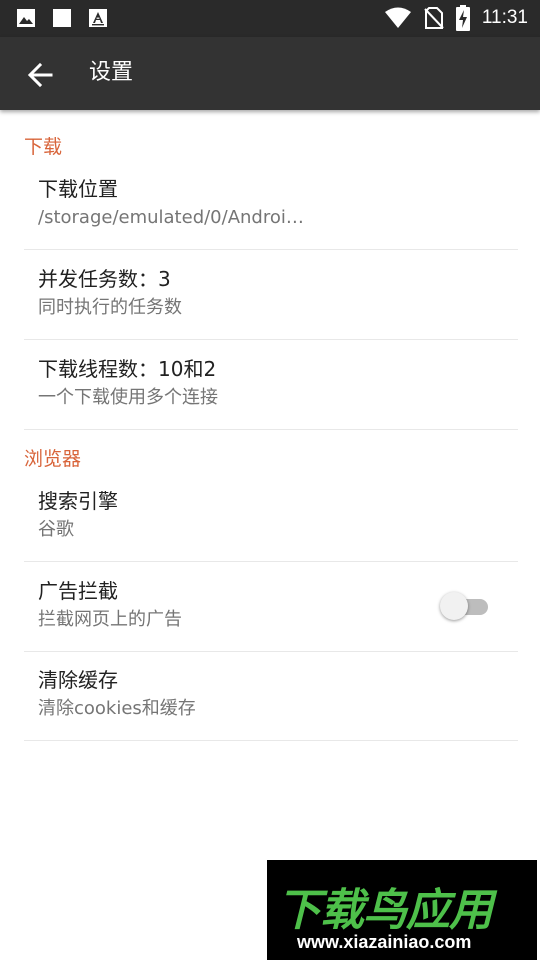  I want to click on app-bar: 设置, so click(270, 73).